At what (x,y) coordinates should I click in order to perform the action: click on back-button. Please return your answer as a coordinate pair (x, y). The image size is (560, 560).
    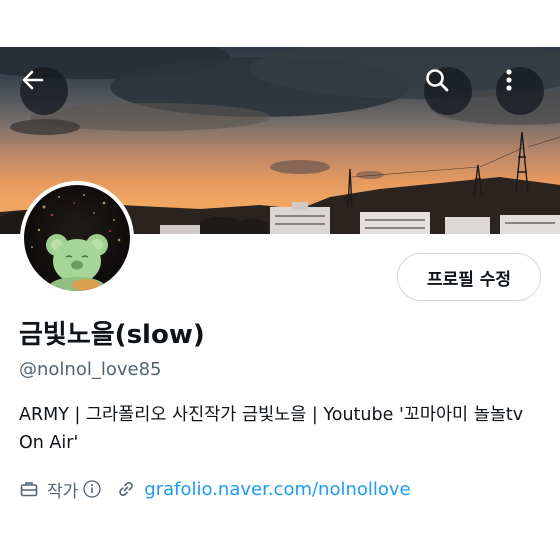
    Looking at the image, I should click on (44, 91).